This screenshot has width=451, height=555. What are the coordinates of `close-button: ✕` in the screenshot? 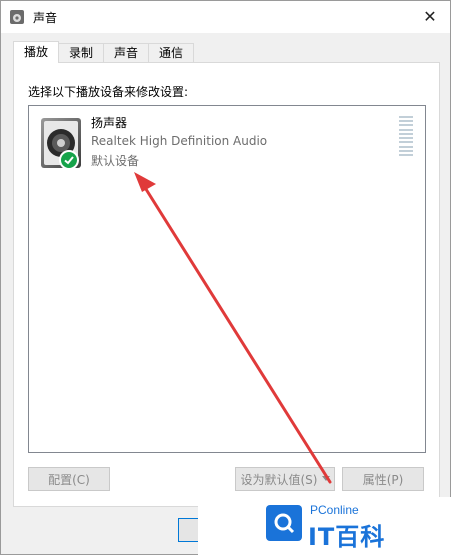 It's located at (430, 16).